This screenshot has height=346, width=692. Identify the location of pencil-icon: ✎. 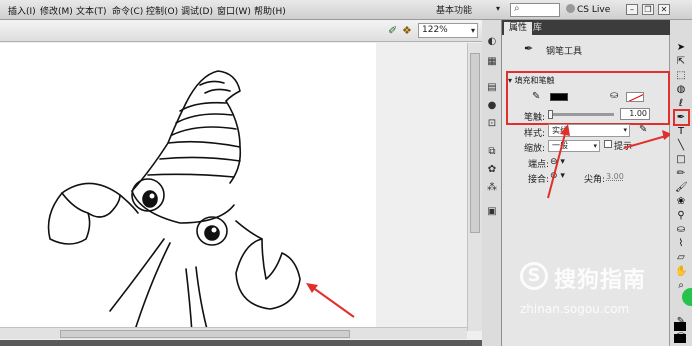
(536, 96).